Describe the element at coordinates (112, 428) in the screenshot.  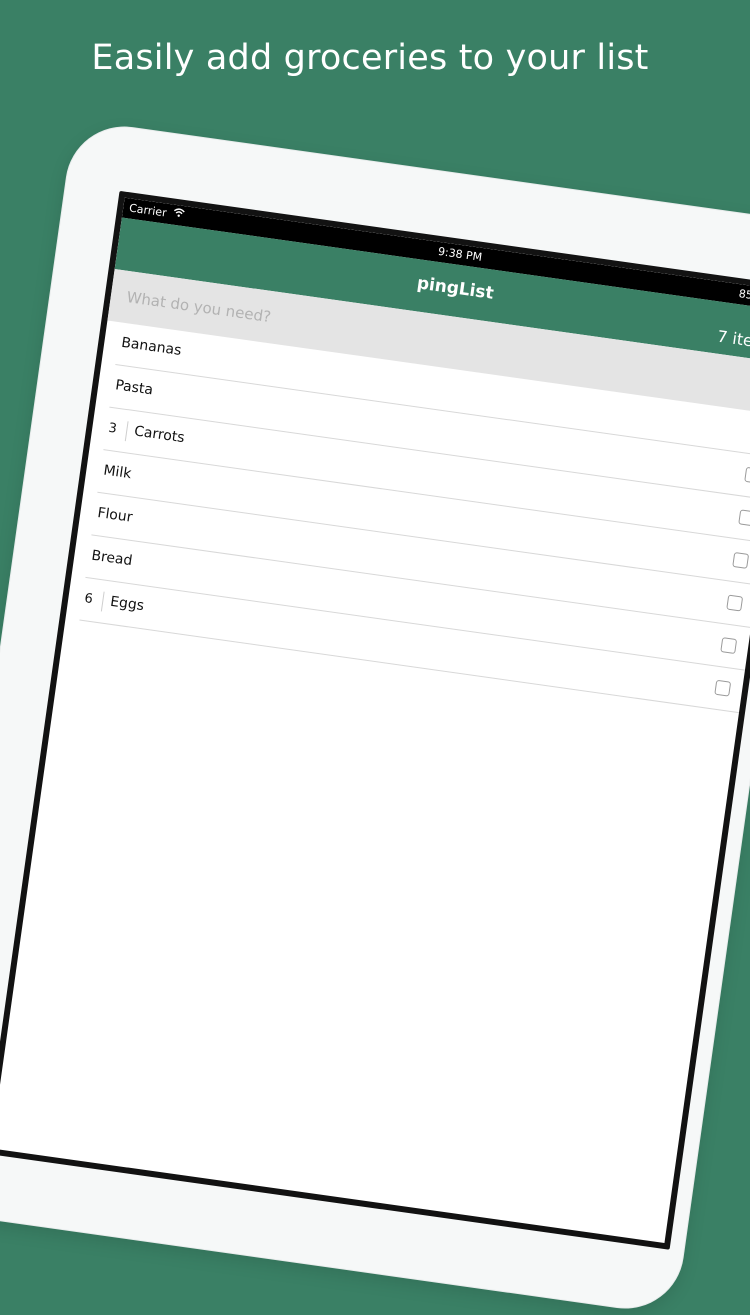
I see `item-quantity: 3` at that location.